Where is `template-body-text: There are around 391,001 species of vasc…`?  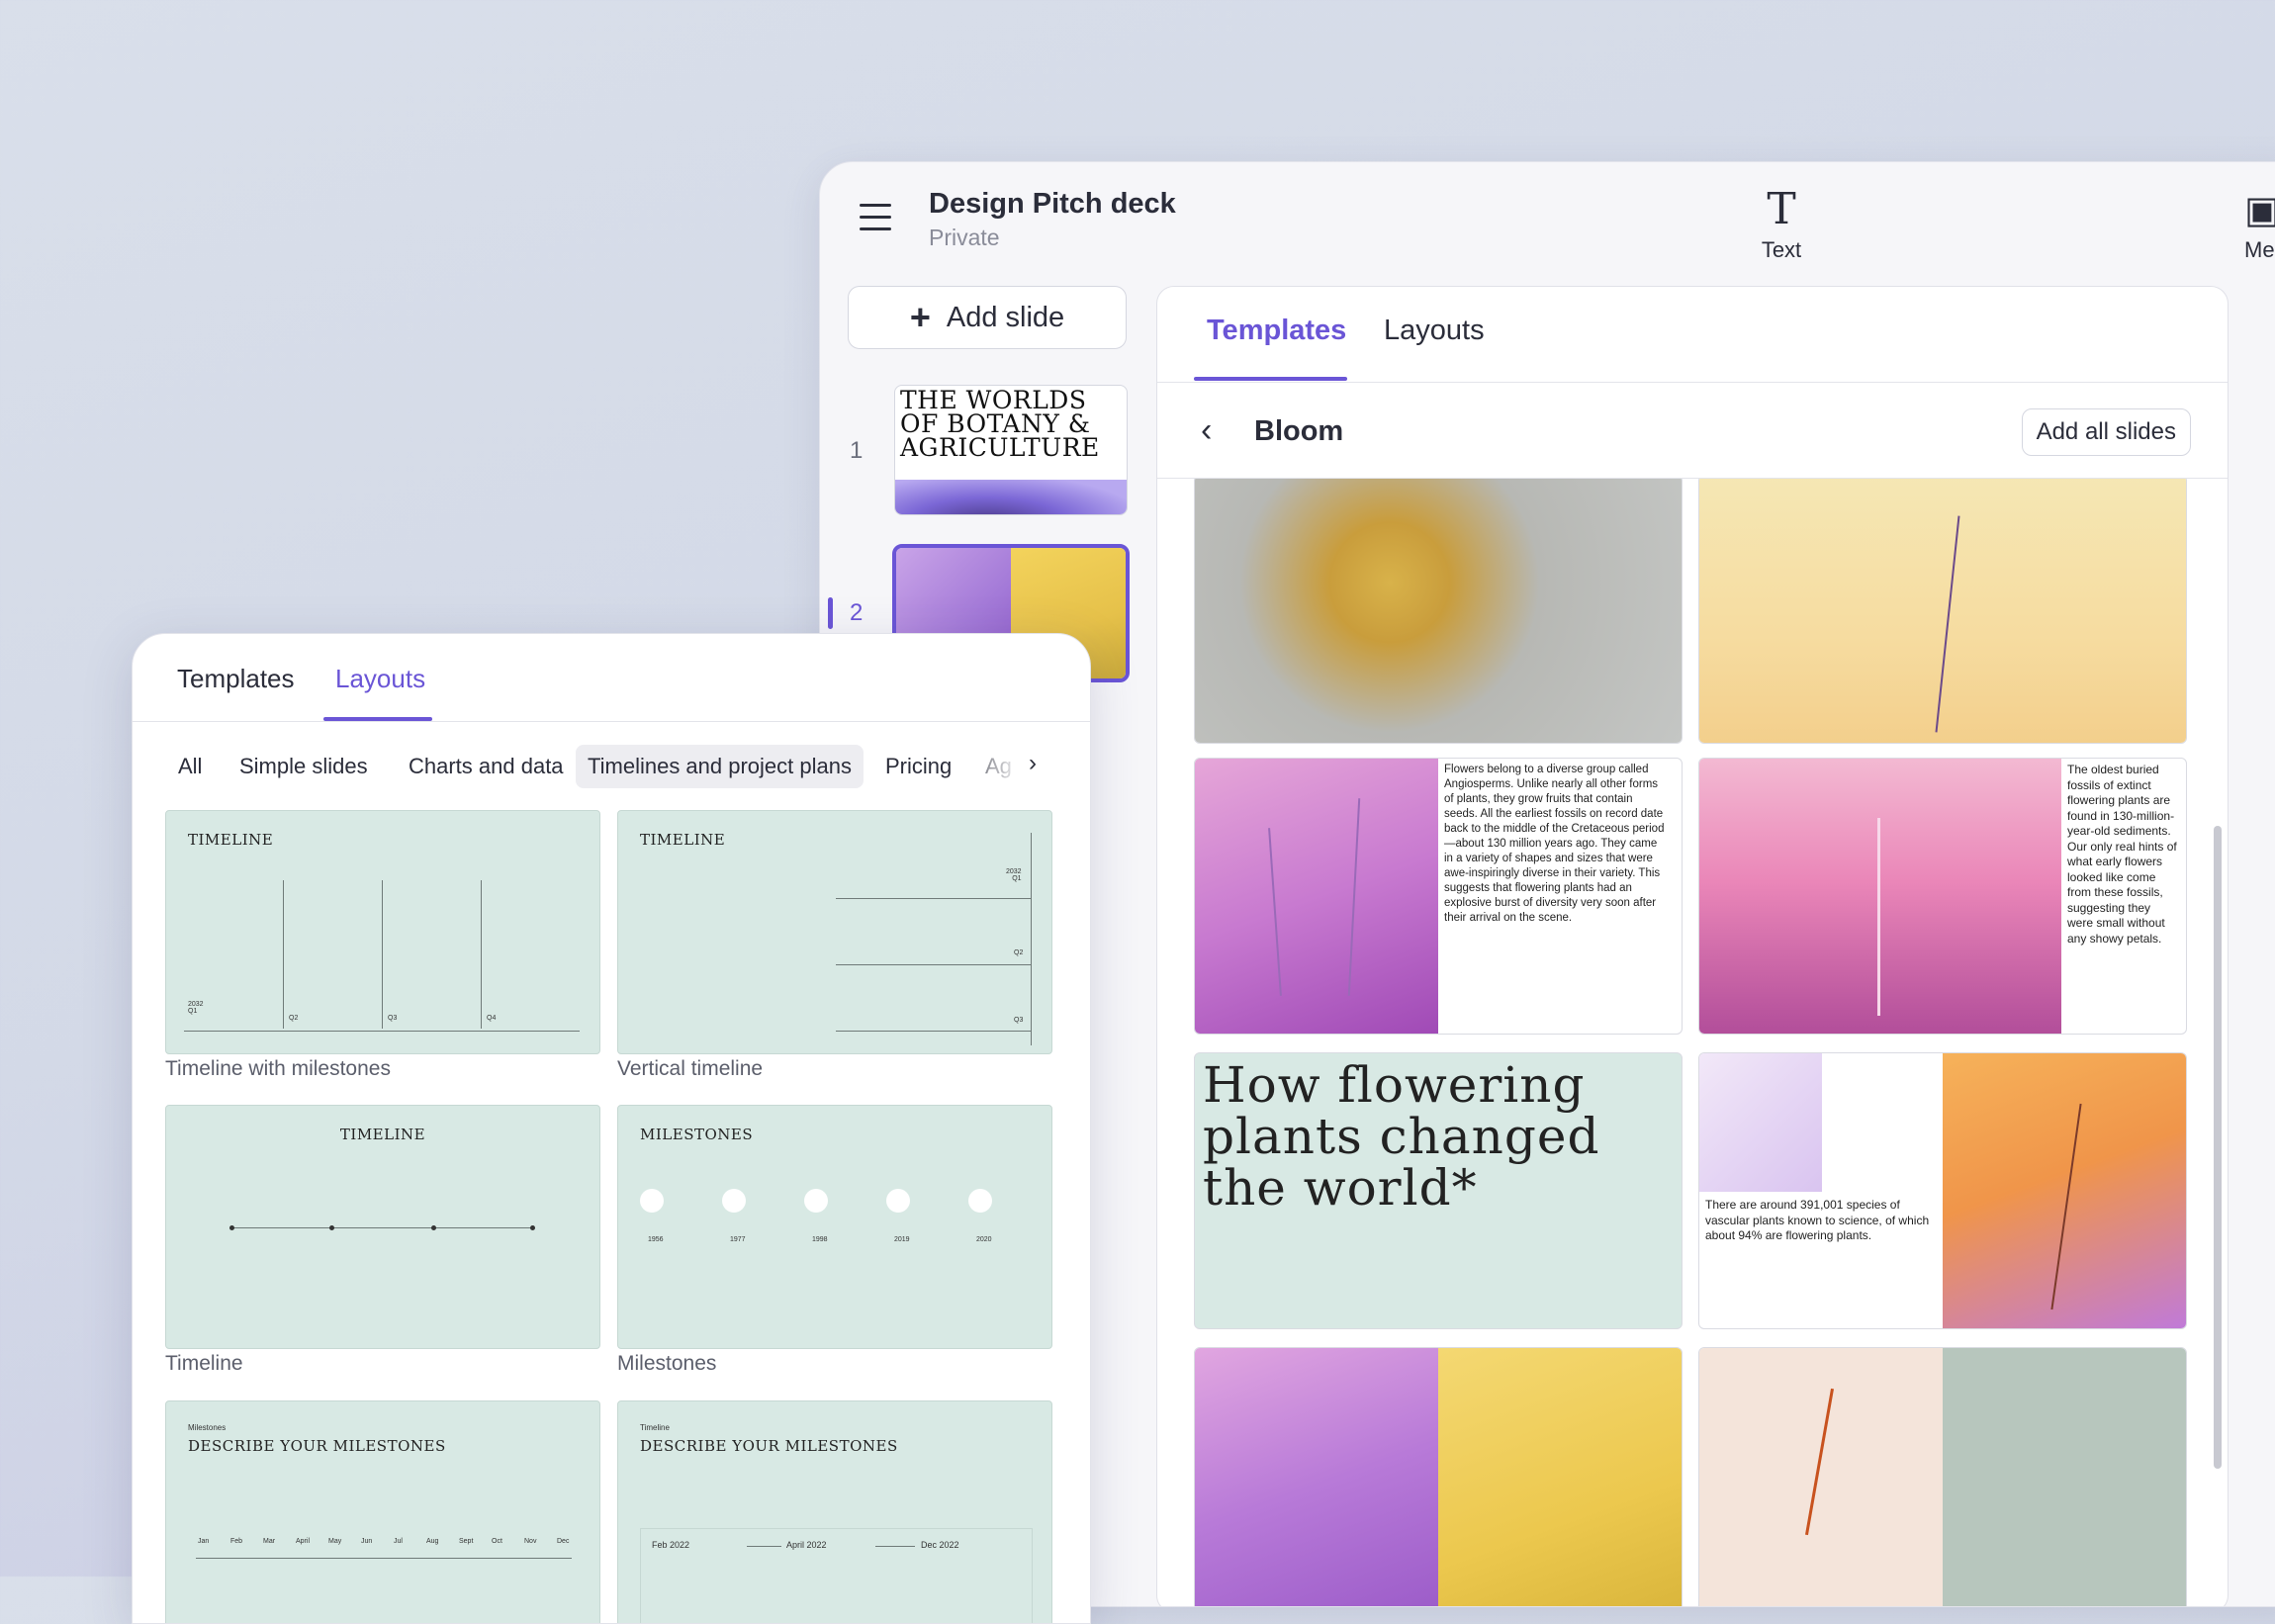 template-body-text: There are around 391,001 species of vasc… is located at coordinates (1817, 1220).